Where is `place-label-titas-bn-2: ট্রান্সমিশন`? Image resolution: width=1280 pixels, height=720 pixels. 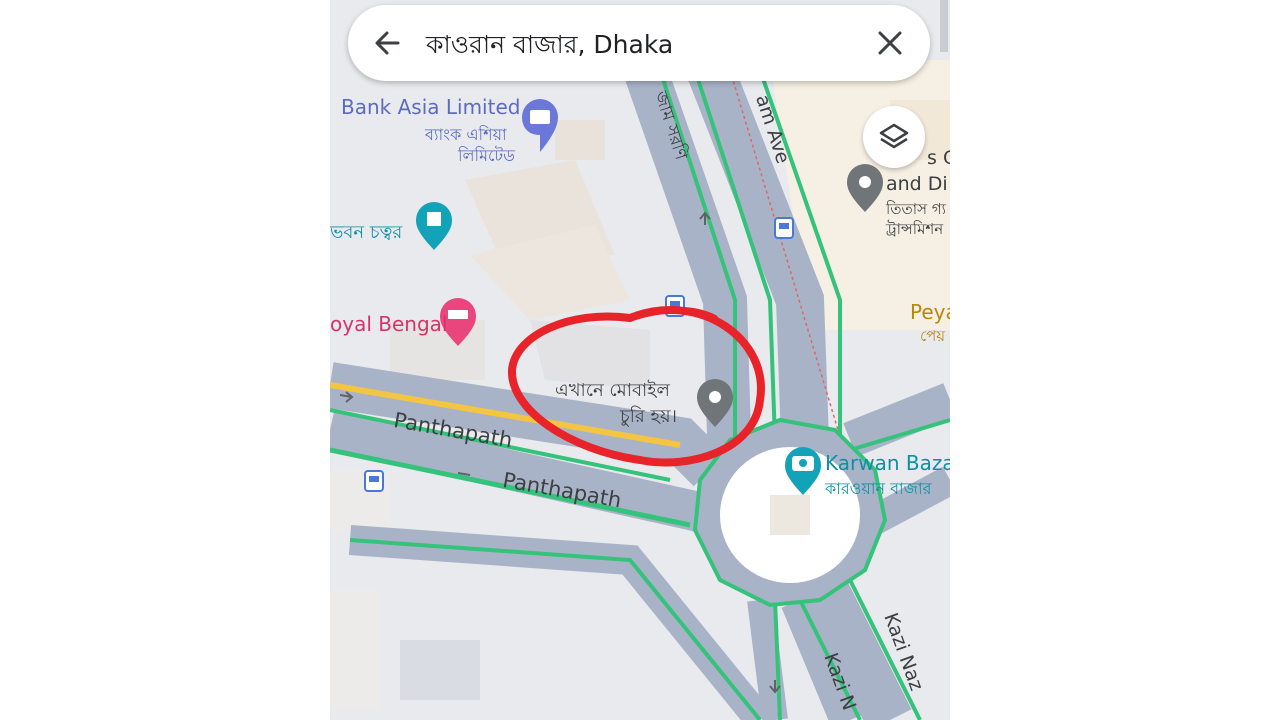
place-label-titas-bn-2: ট্রান্সমিশন is located at coordinates (915, 229).